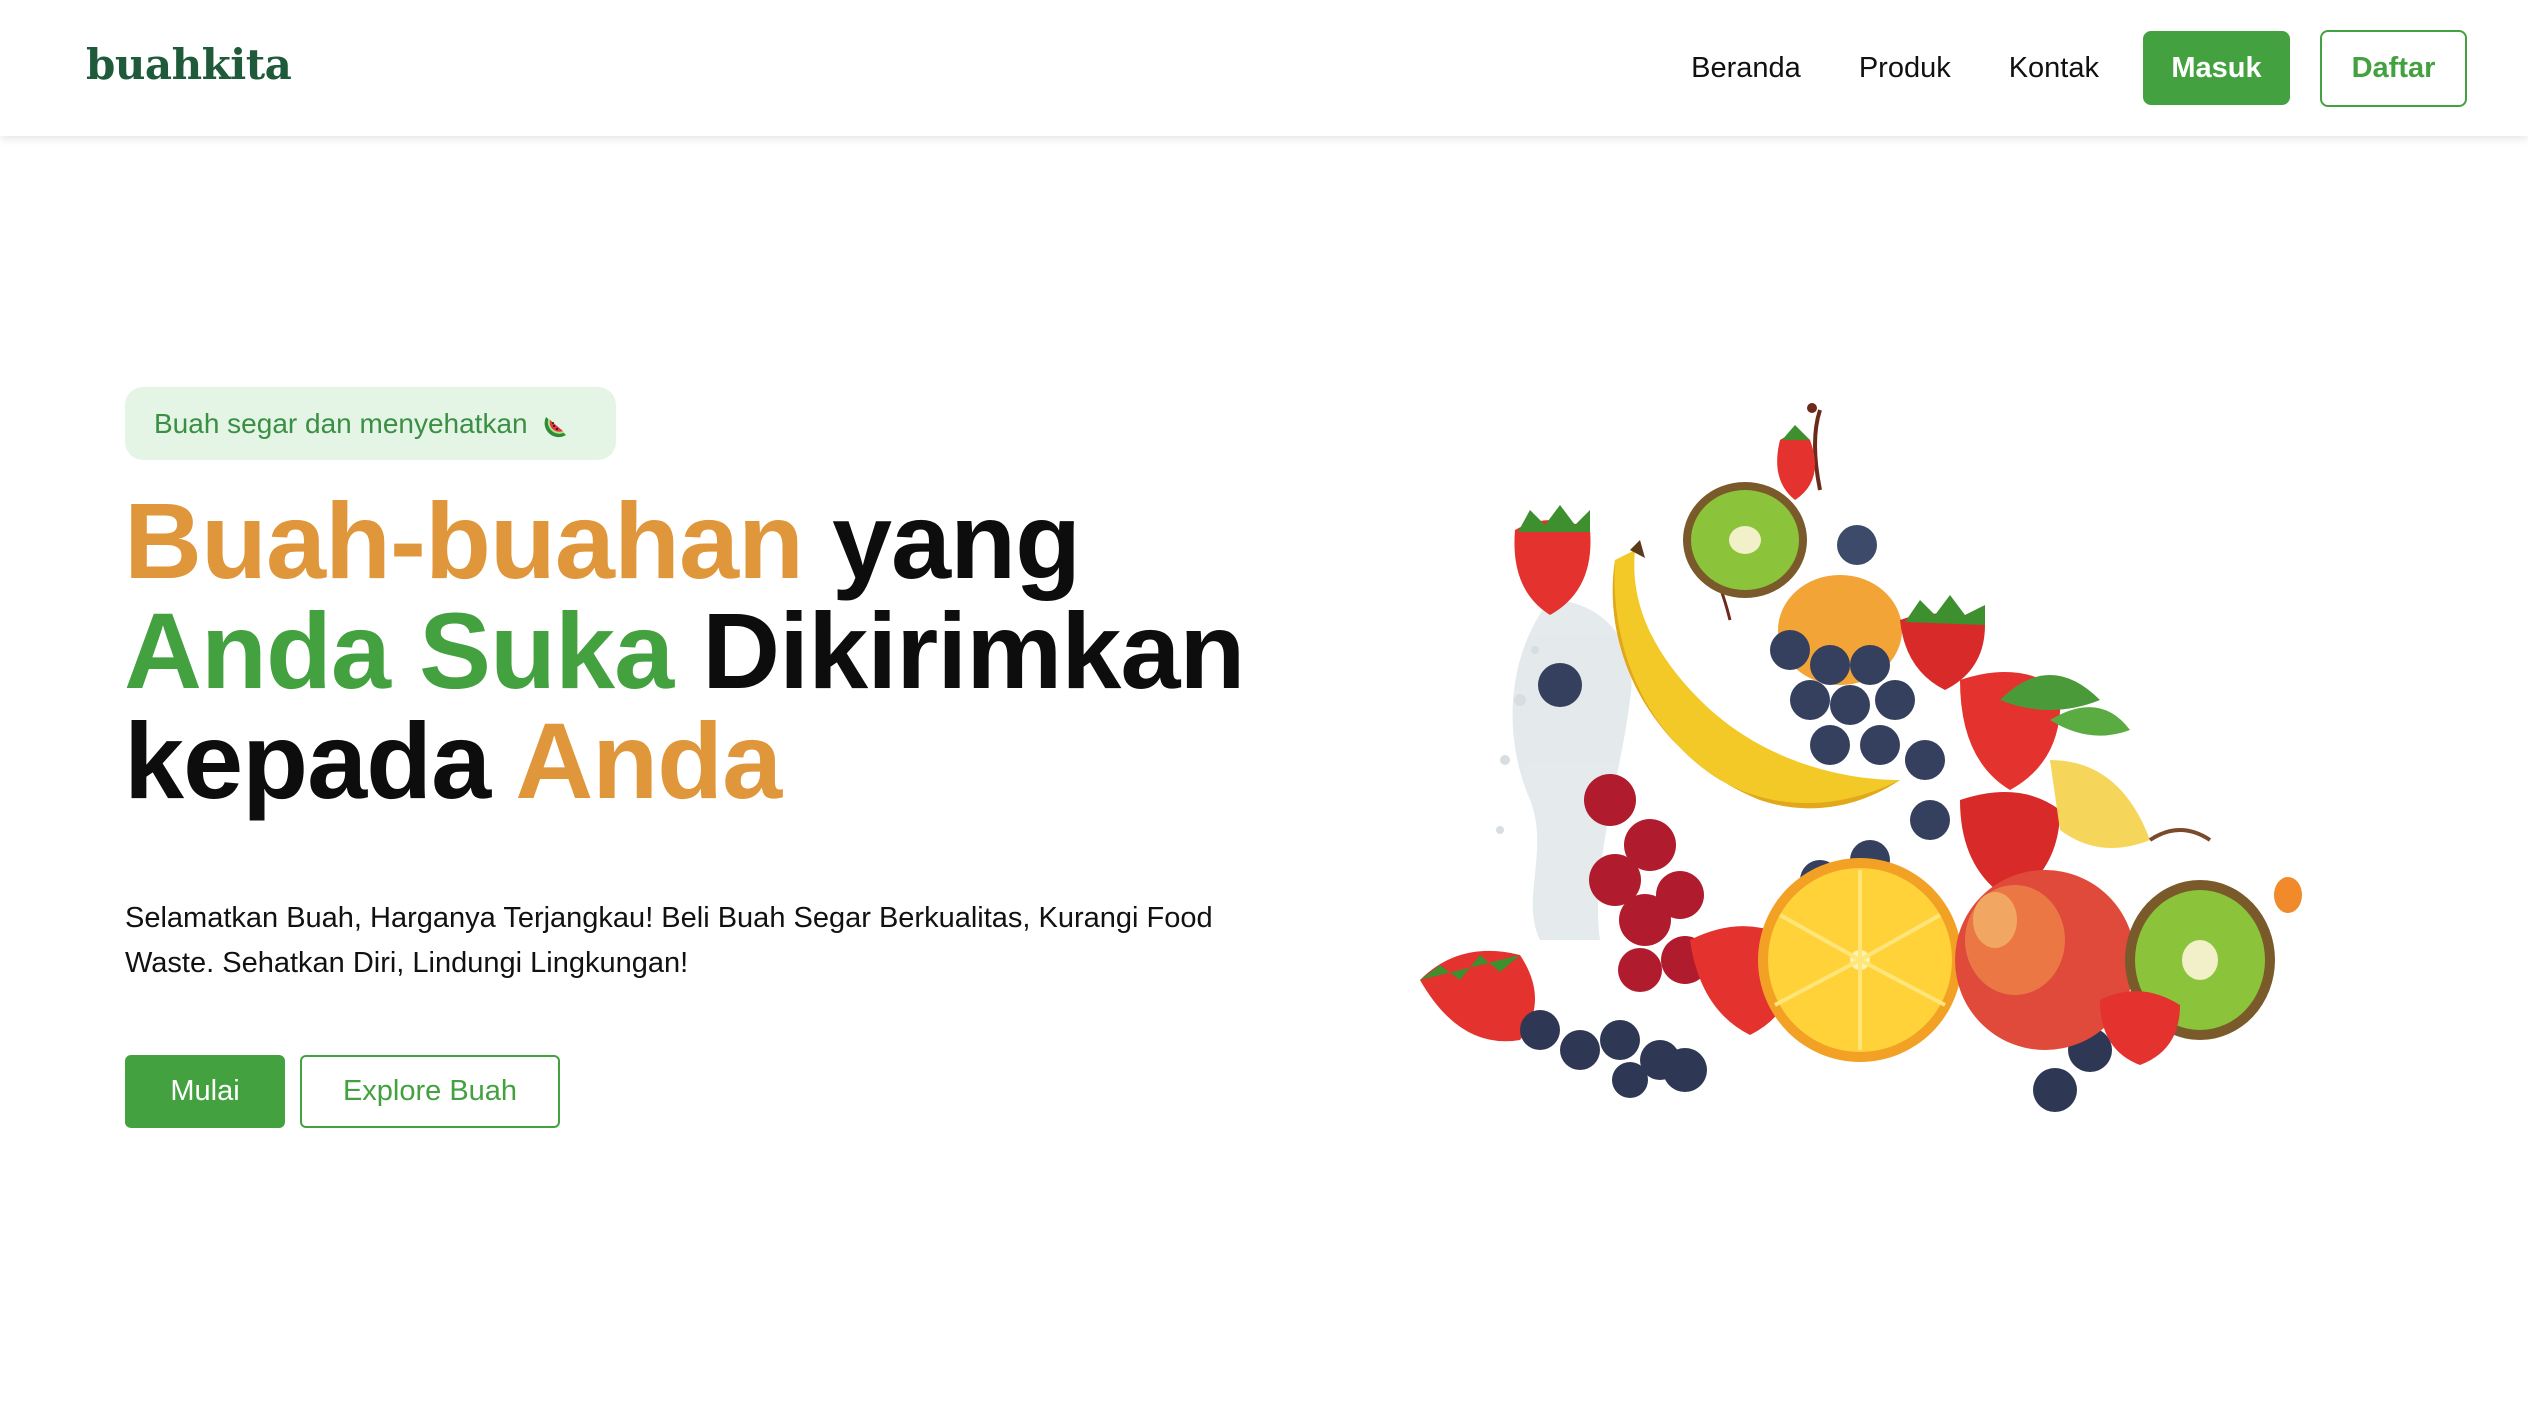 This screenshot has height=1422, width=2528. What do you see at coordinates (2109, 68) in the screenshot?
I see `nav-links: Beranda Produk Kontak Masuk Daftar` at bounding box center [2109, 68].